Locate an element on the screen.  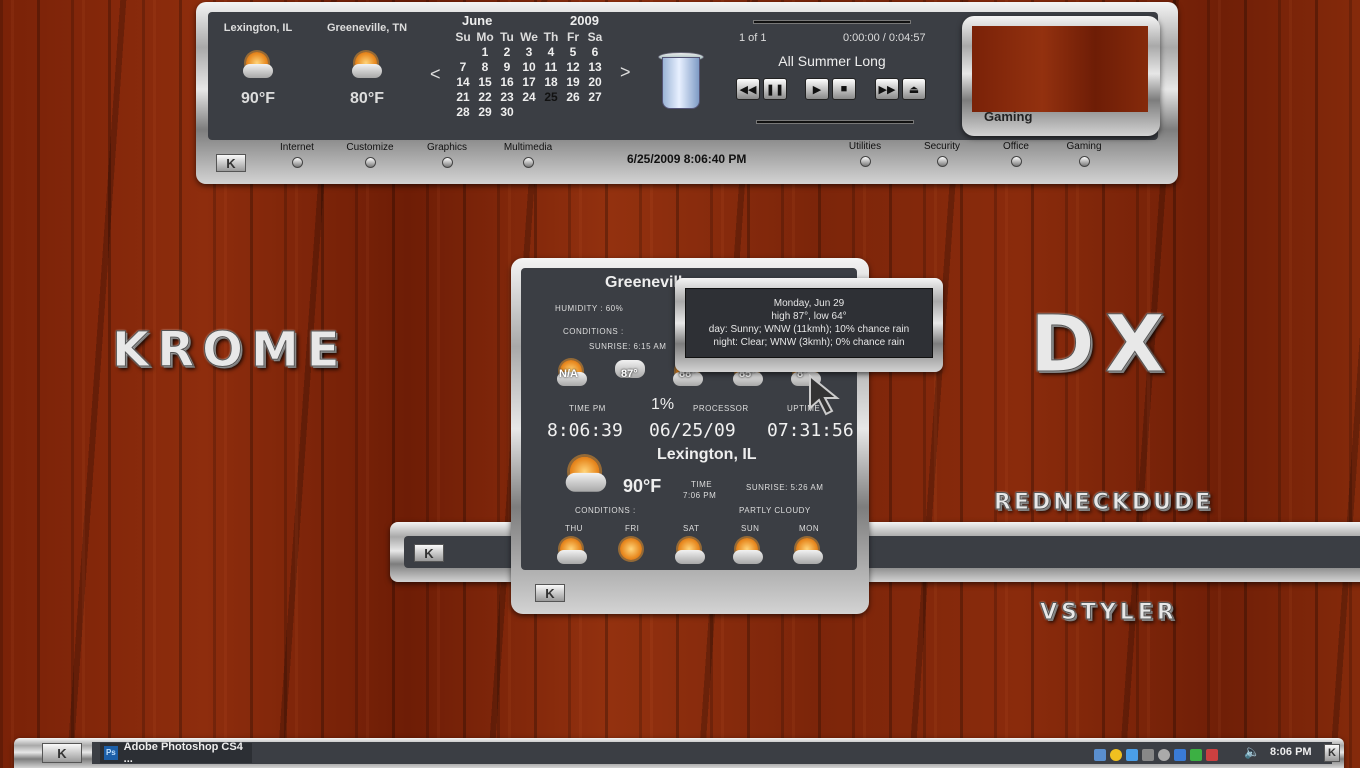
pause-button: ❚❚ is located at coordinates (775, 89).